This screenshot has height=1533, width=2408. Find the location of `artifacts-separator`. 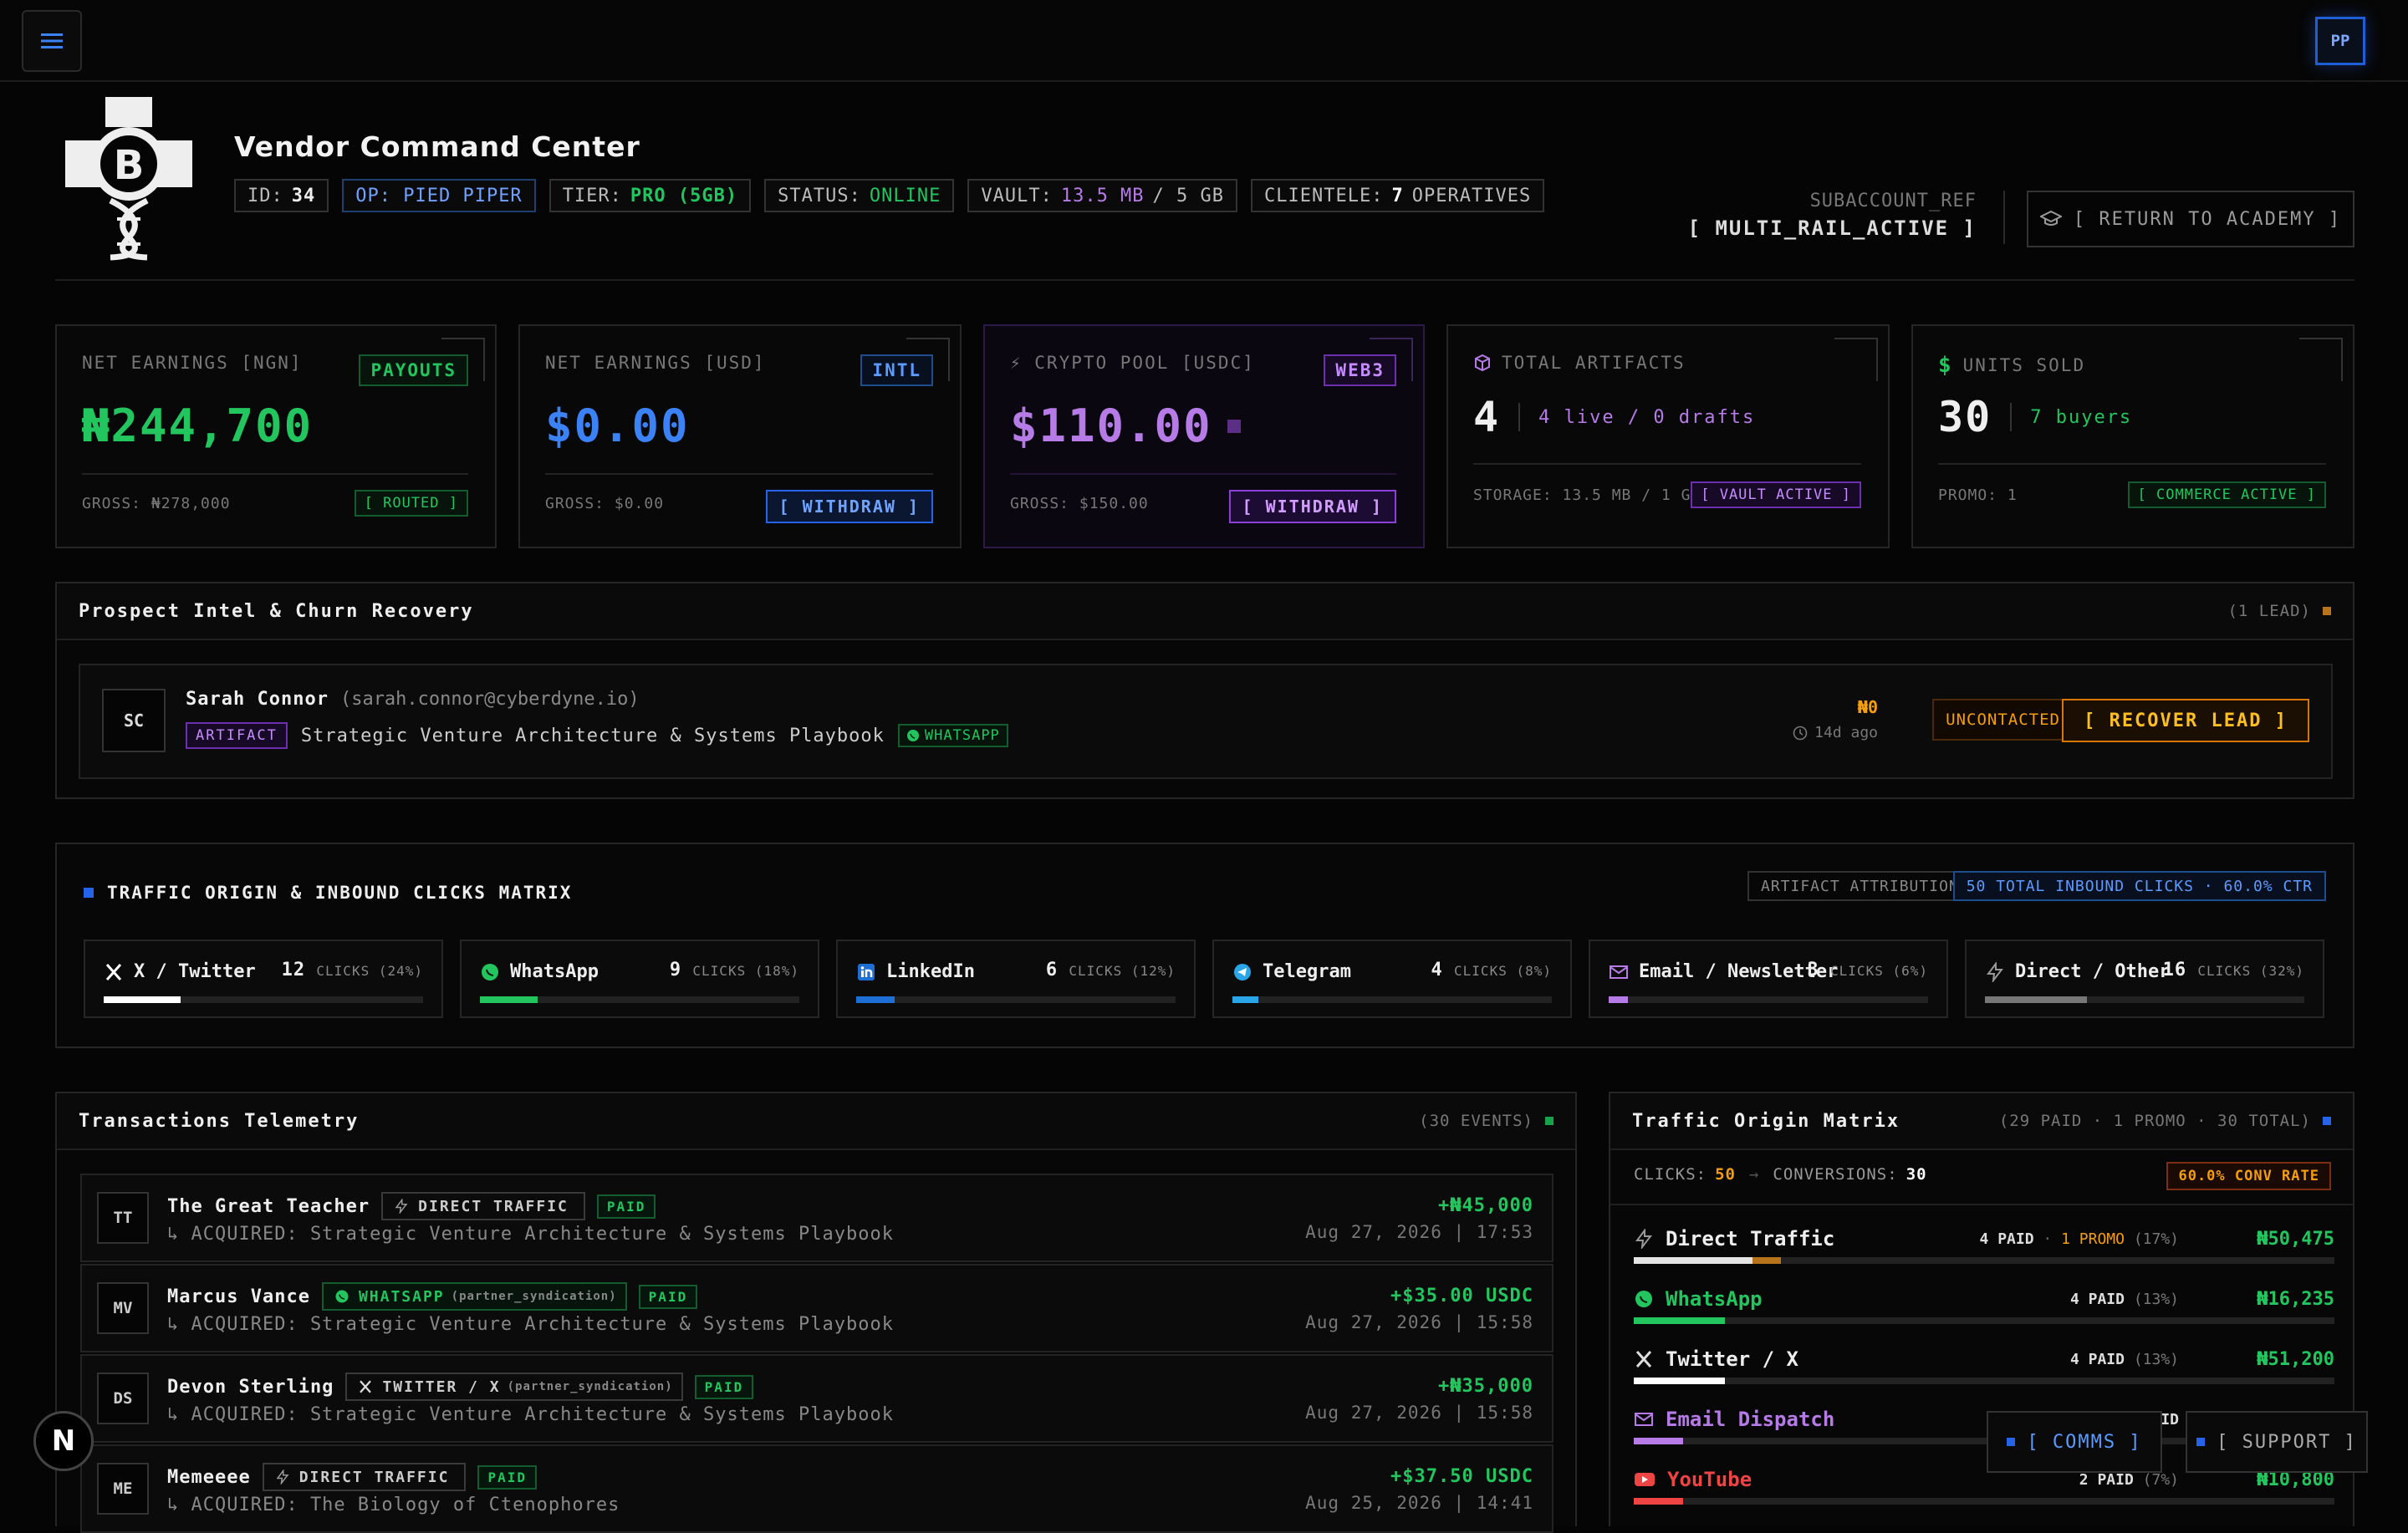

artifacts-separator is located at coordinates (1520, 417).